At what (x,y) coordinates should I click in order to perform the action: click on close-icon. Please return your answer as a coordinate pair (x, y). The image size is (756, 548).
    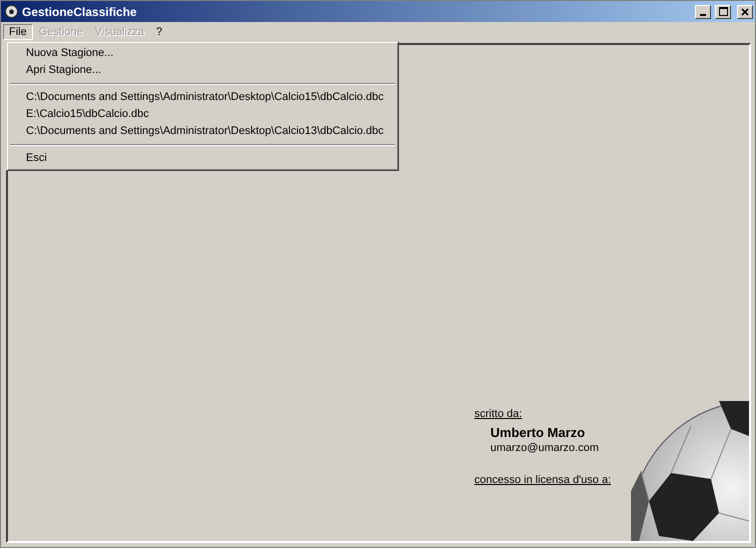
    Looking at the image, I should click on (745, 12).